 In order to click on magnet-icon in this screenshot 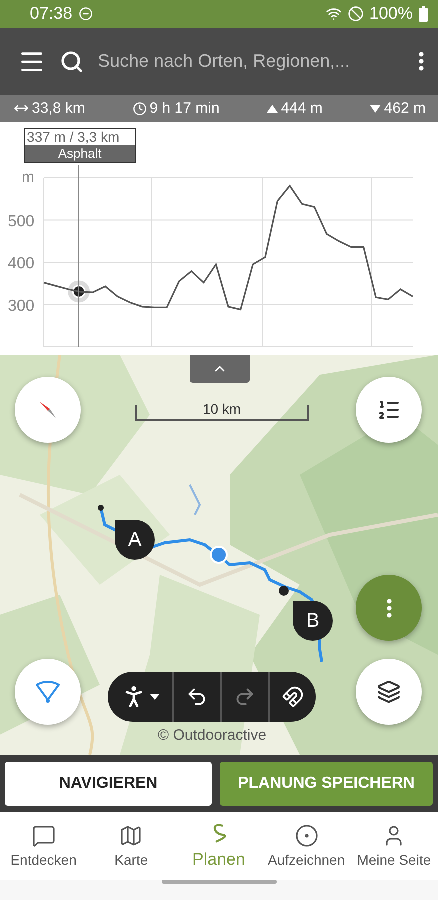, I will do `click(293, 697)`.